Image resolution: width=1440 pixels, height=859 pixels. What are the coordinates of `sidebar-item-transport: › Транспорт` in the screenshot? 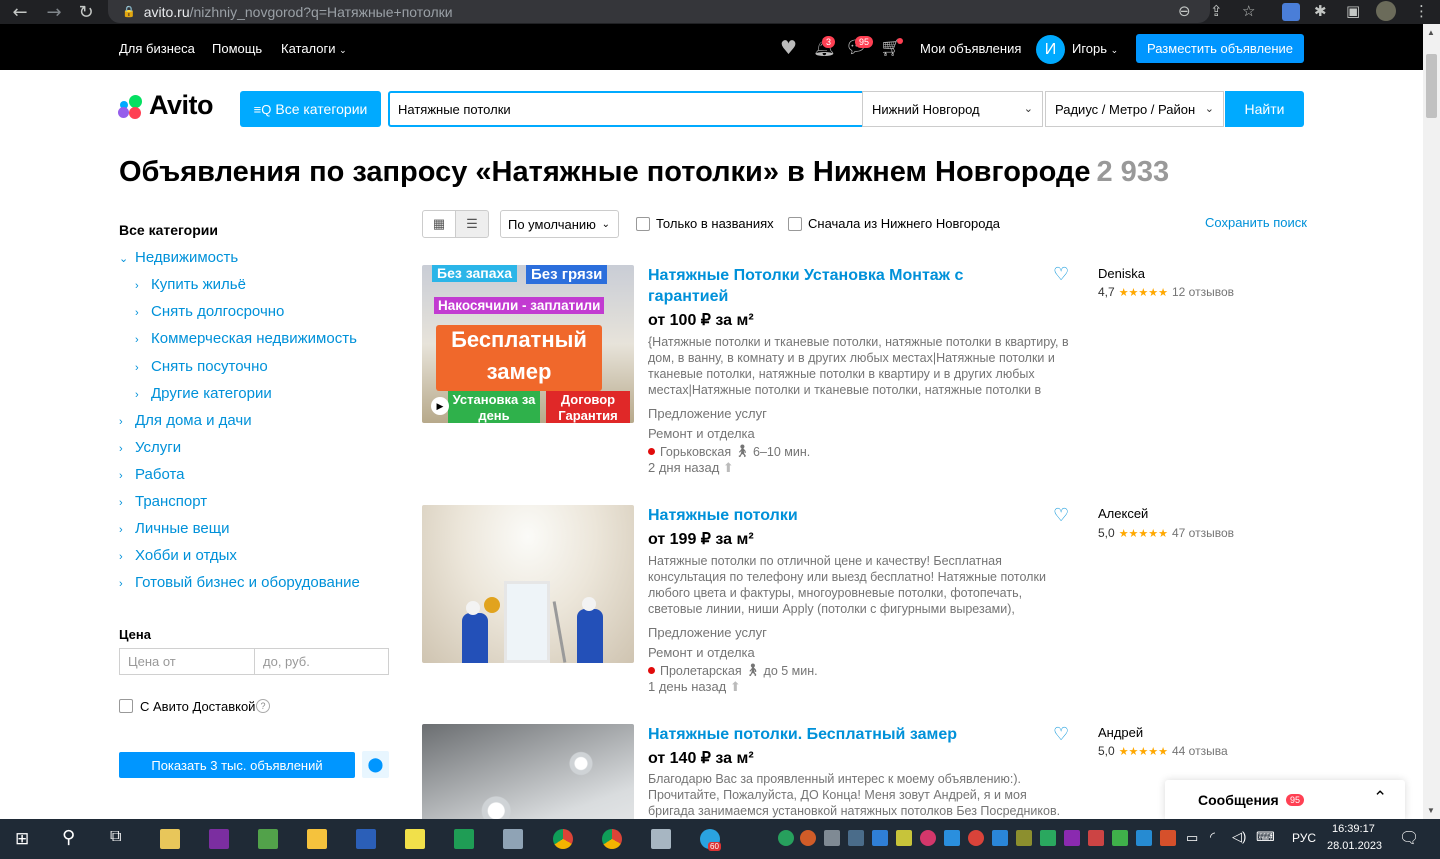 It's located at (163, 501).